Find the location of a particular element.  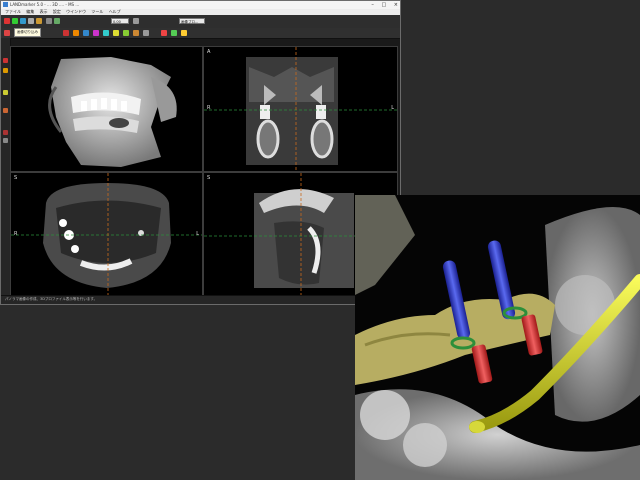

coronal-slice is located at coordinates (300, 109).